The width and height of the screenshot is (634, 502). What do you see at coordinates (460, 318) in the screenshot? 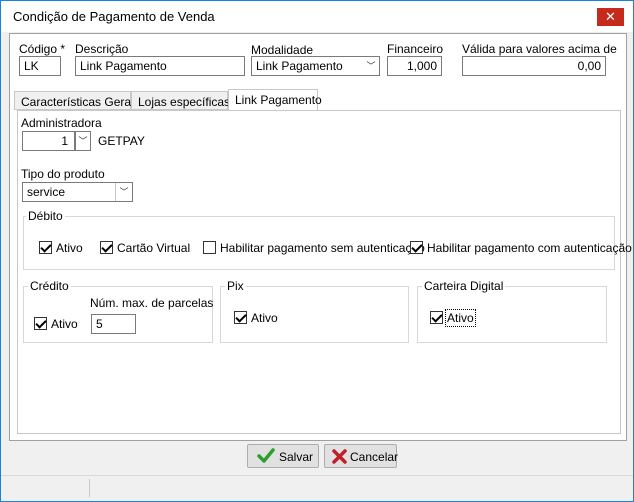
I see `carteira-ativo-label: Ativo` at bounding box center [460, 318].